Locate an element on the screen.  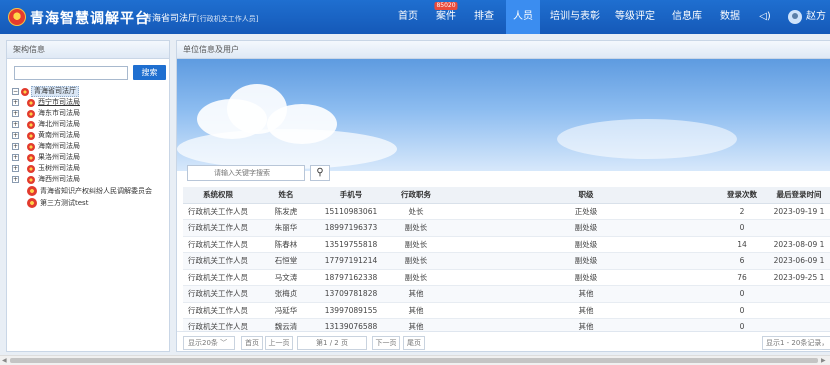
tree-node: + 海南州司法局 is located at coordinates (89, 146).